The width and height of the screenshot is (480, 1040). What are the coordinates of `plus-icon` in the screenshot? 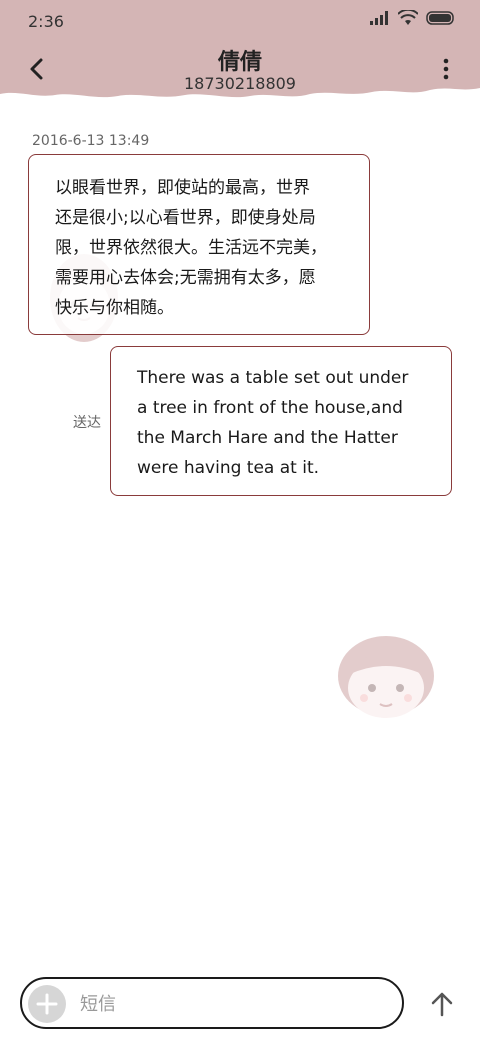 It's located at (47, 1004).